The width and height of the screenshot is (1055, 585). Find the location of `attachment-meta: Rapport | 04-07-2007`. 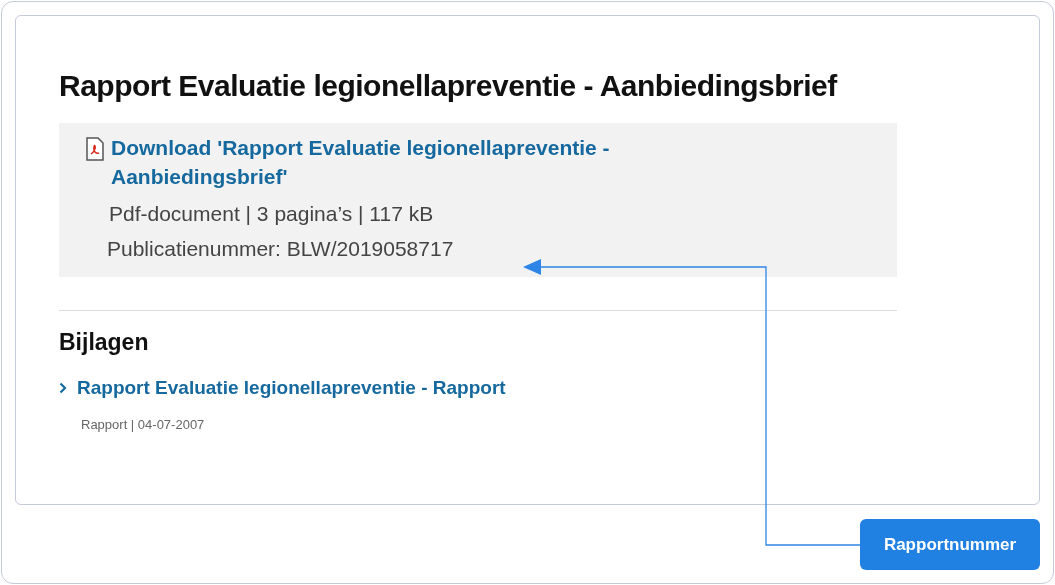

attachment-meta: Rapport | 04-07-2007 is located at coordinates (143, 425).